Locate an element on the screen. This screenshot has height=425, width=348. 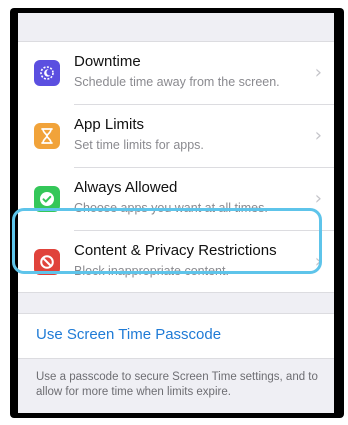
use-passcode-label: Use Screen Time Passcode is located at coordinates (129, 334).